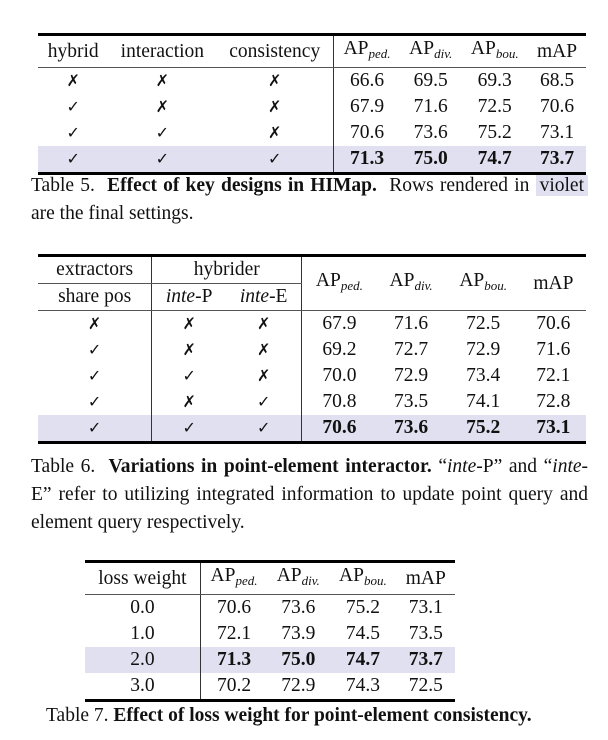 This screenshot has height=740, width=608. Describe the element at coordinates (95, 269) in the screenshot. I see `header-extractors: extractors` at that location.